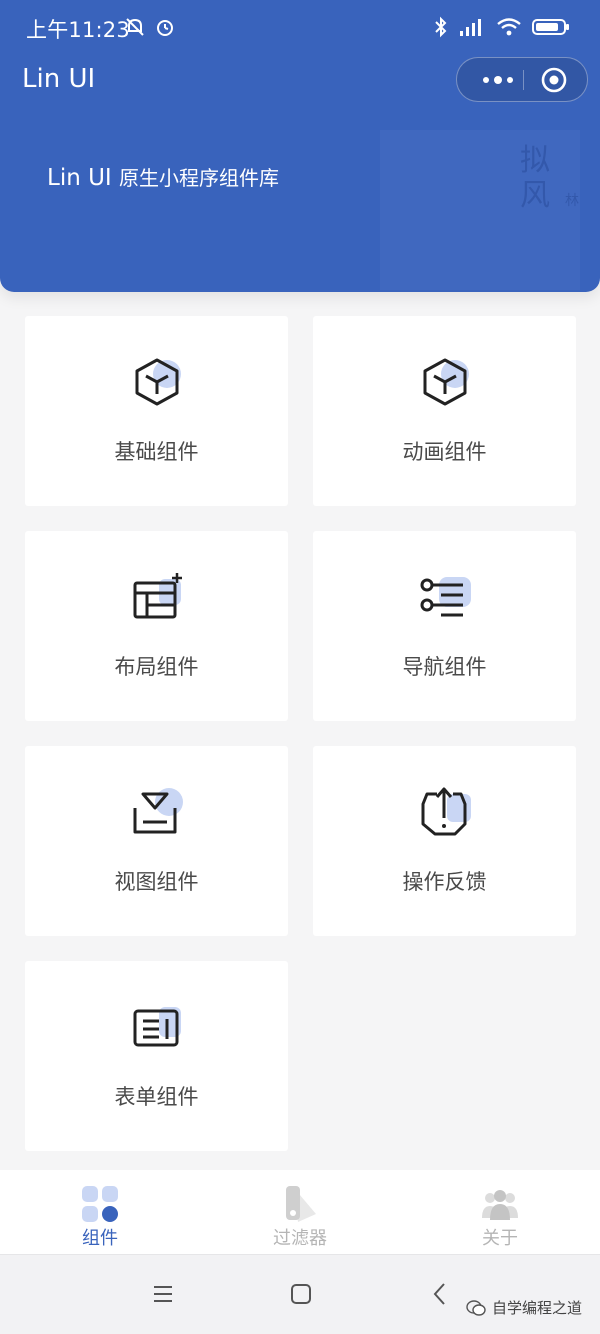 The image size is (600, 1334). I want to click on card-label: 布局组件, so click(156, 667).